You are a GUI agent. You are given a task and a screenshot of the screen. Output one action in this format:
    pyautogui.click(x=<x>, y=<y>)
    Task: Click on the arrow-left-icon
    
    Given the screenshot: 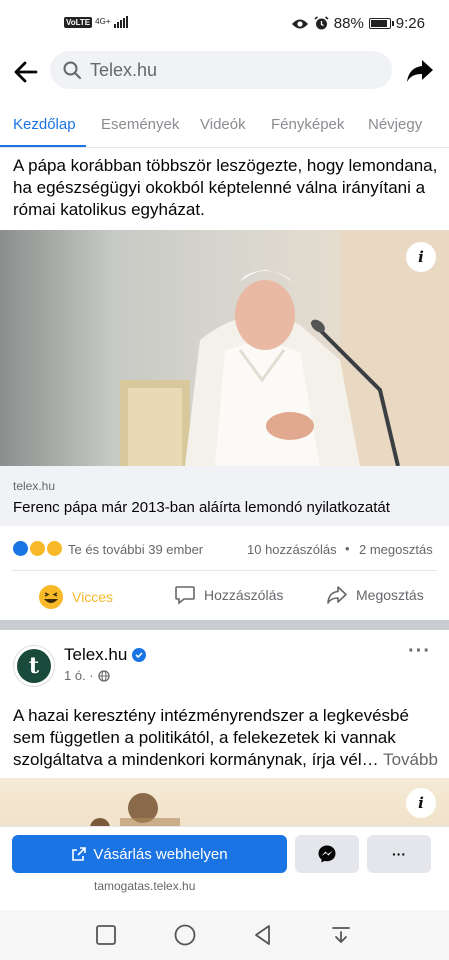 What is the action you would take?
    pyautogui.click(x=26, y=72)
    